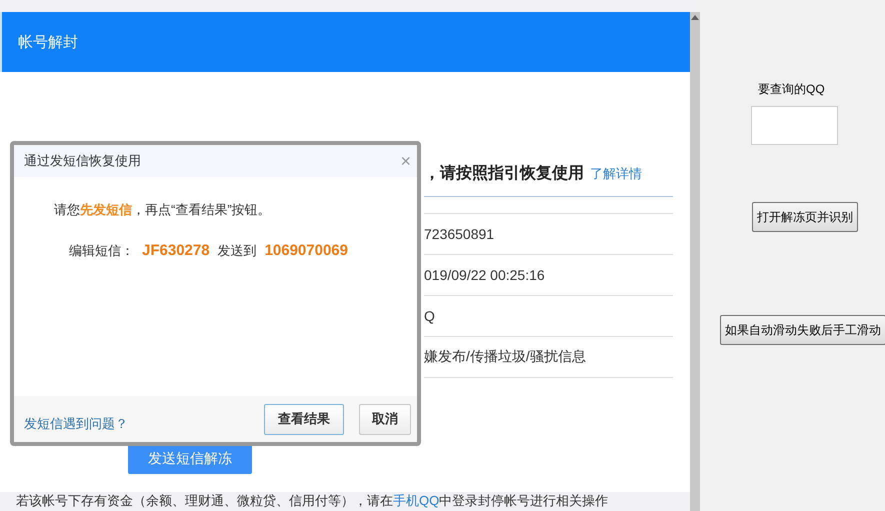 The width and height of the screenshot is (885, 511). Describe the element at coordinates (695, 17) in the screenshot. I see `scroll-up-icon` at that location.